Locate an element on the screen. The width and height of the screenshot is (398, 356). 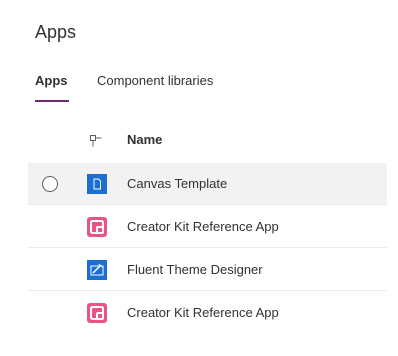
canvas-app-icon is located at coordinates (97, 184).